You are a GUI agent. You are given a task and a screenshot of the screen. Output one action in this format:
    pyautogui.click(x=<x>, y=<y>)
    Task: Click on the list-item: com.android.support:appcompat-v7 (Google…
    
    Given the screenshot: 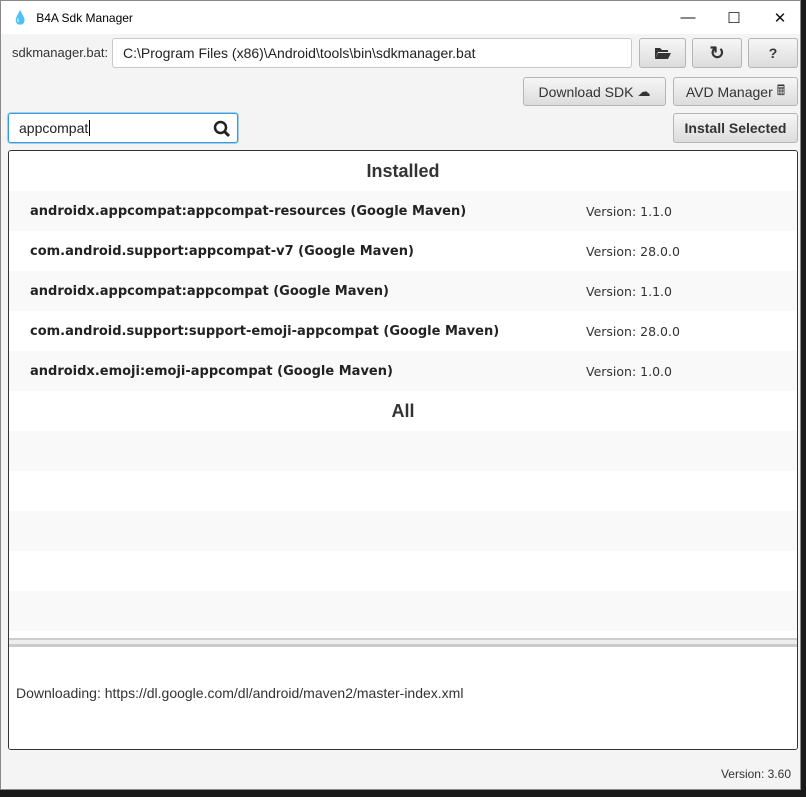 What is the action you would take?
    pyautogui.click(x=403, y=251)
    